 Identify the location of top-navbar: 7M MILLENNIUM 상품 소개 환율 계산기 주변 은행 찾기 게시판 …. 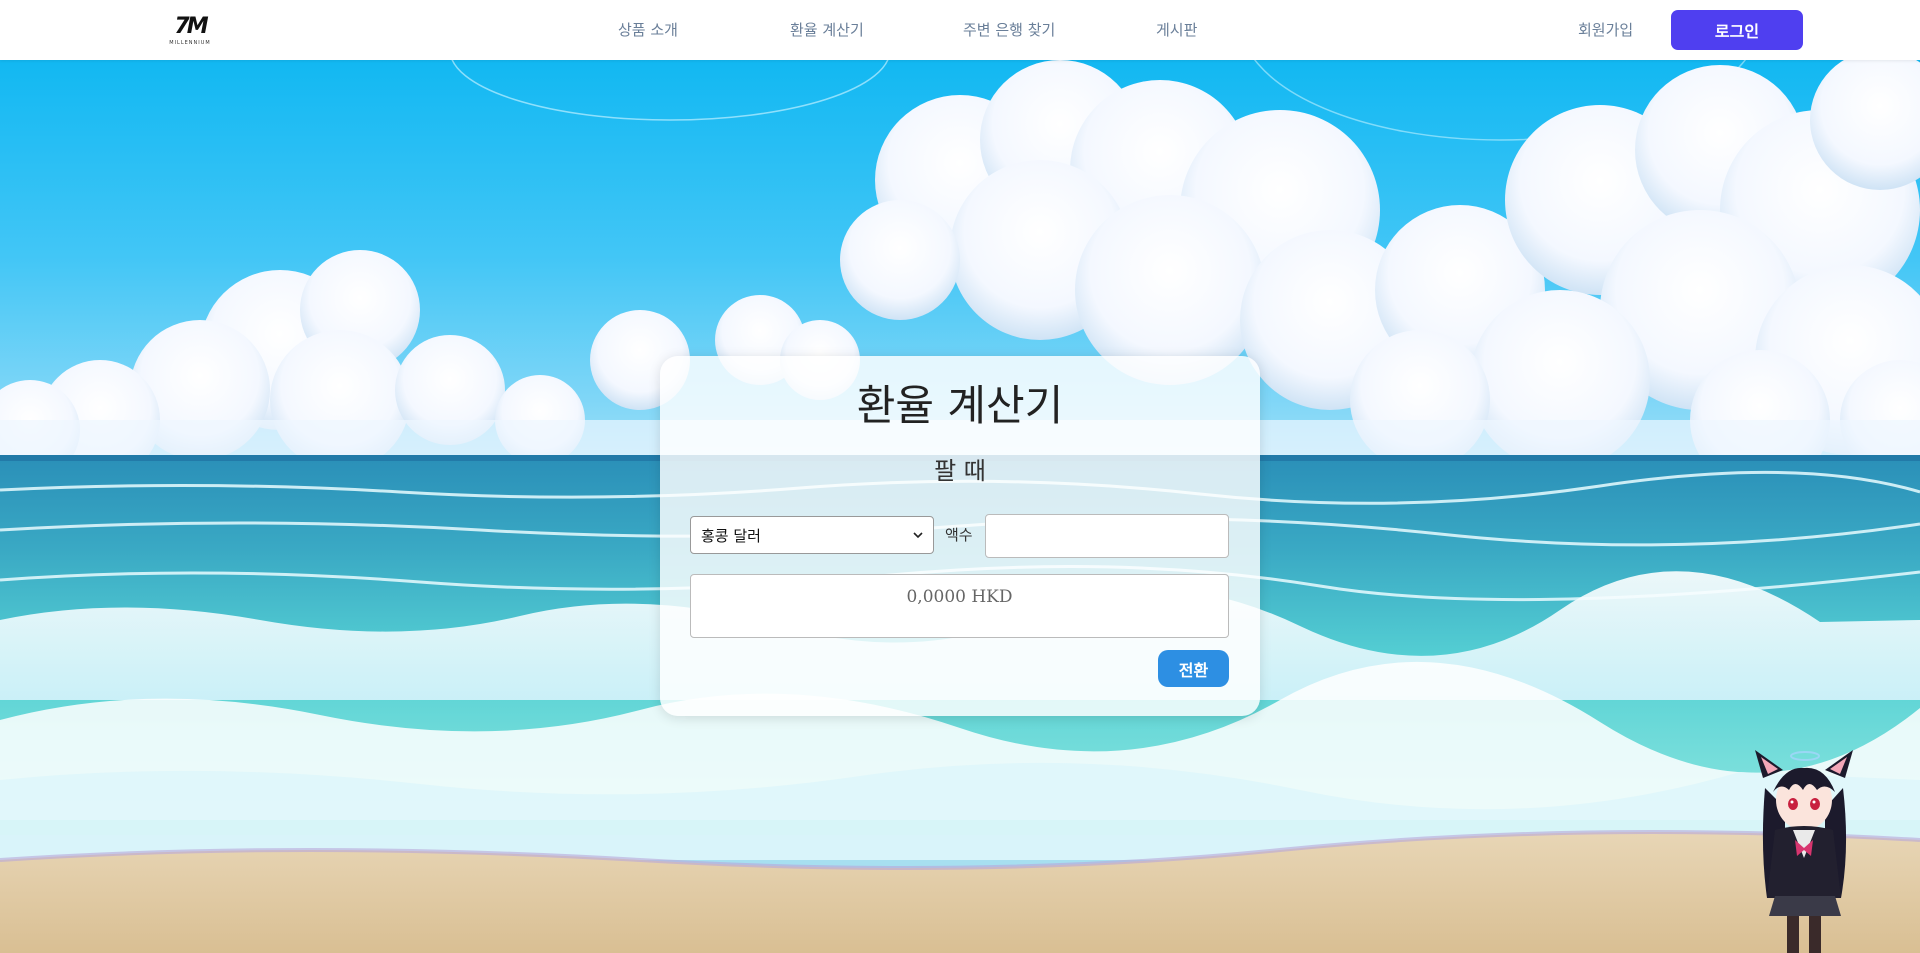
(960, 30).